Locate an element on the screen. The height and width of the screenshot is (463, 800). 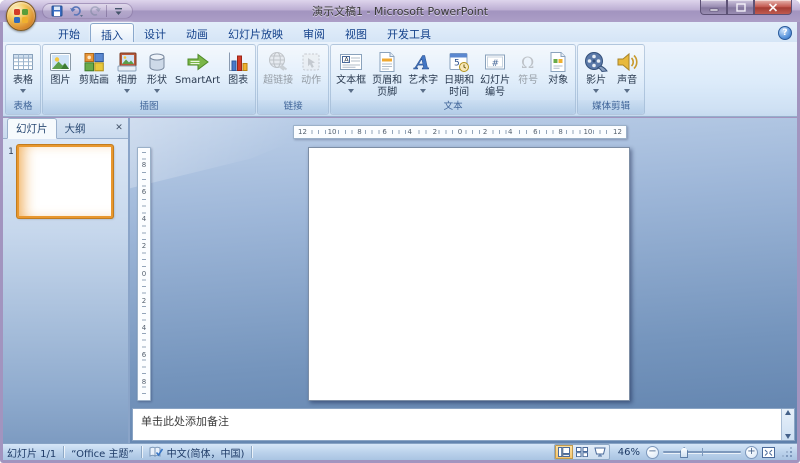
zoom-out-button: − is located at coordinates (652, 452).